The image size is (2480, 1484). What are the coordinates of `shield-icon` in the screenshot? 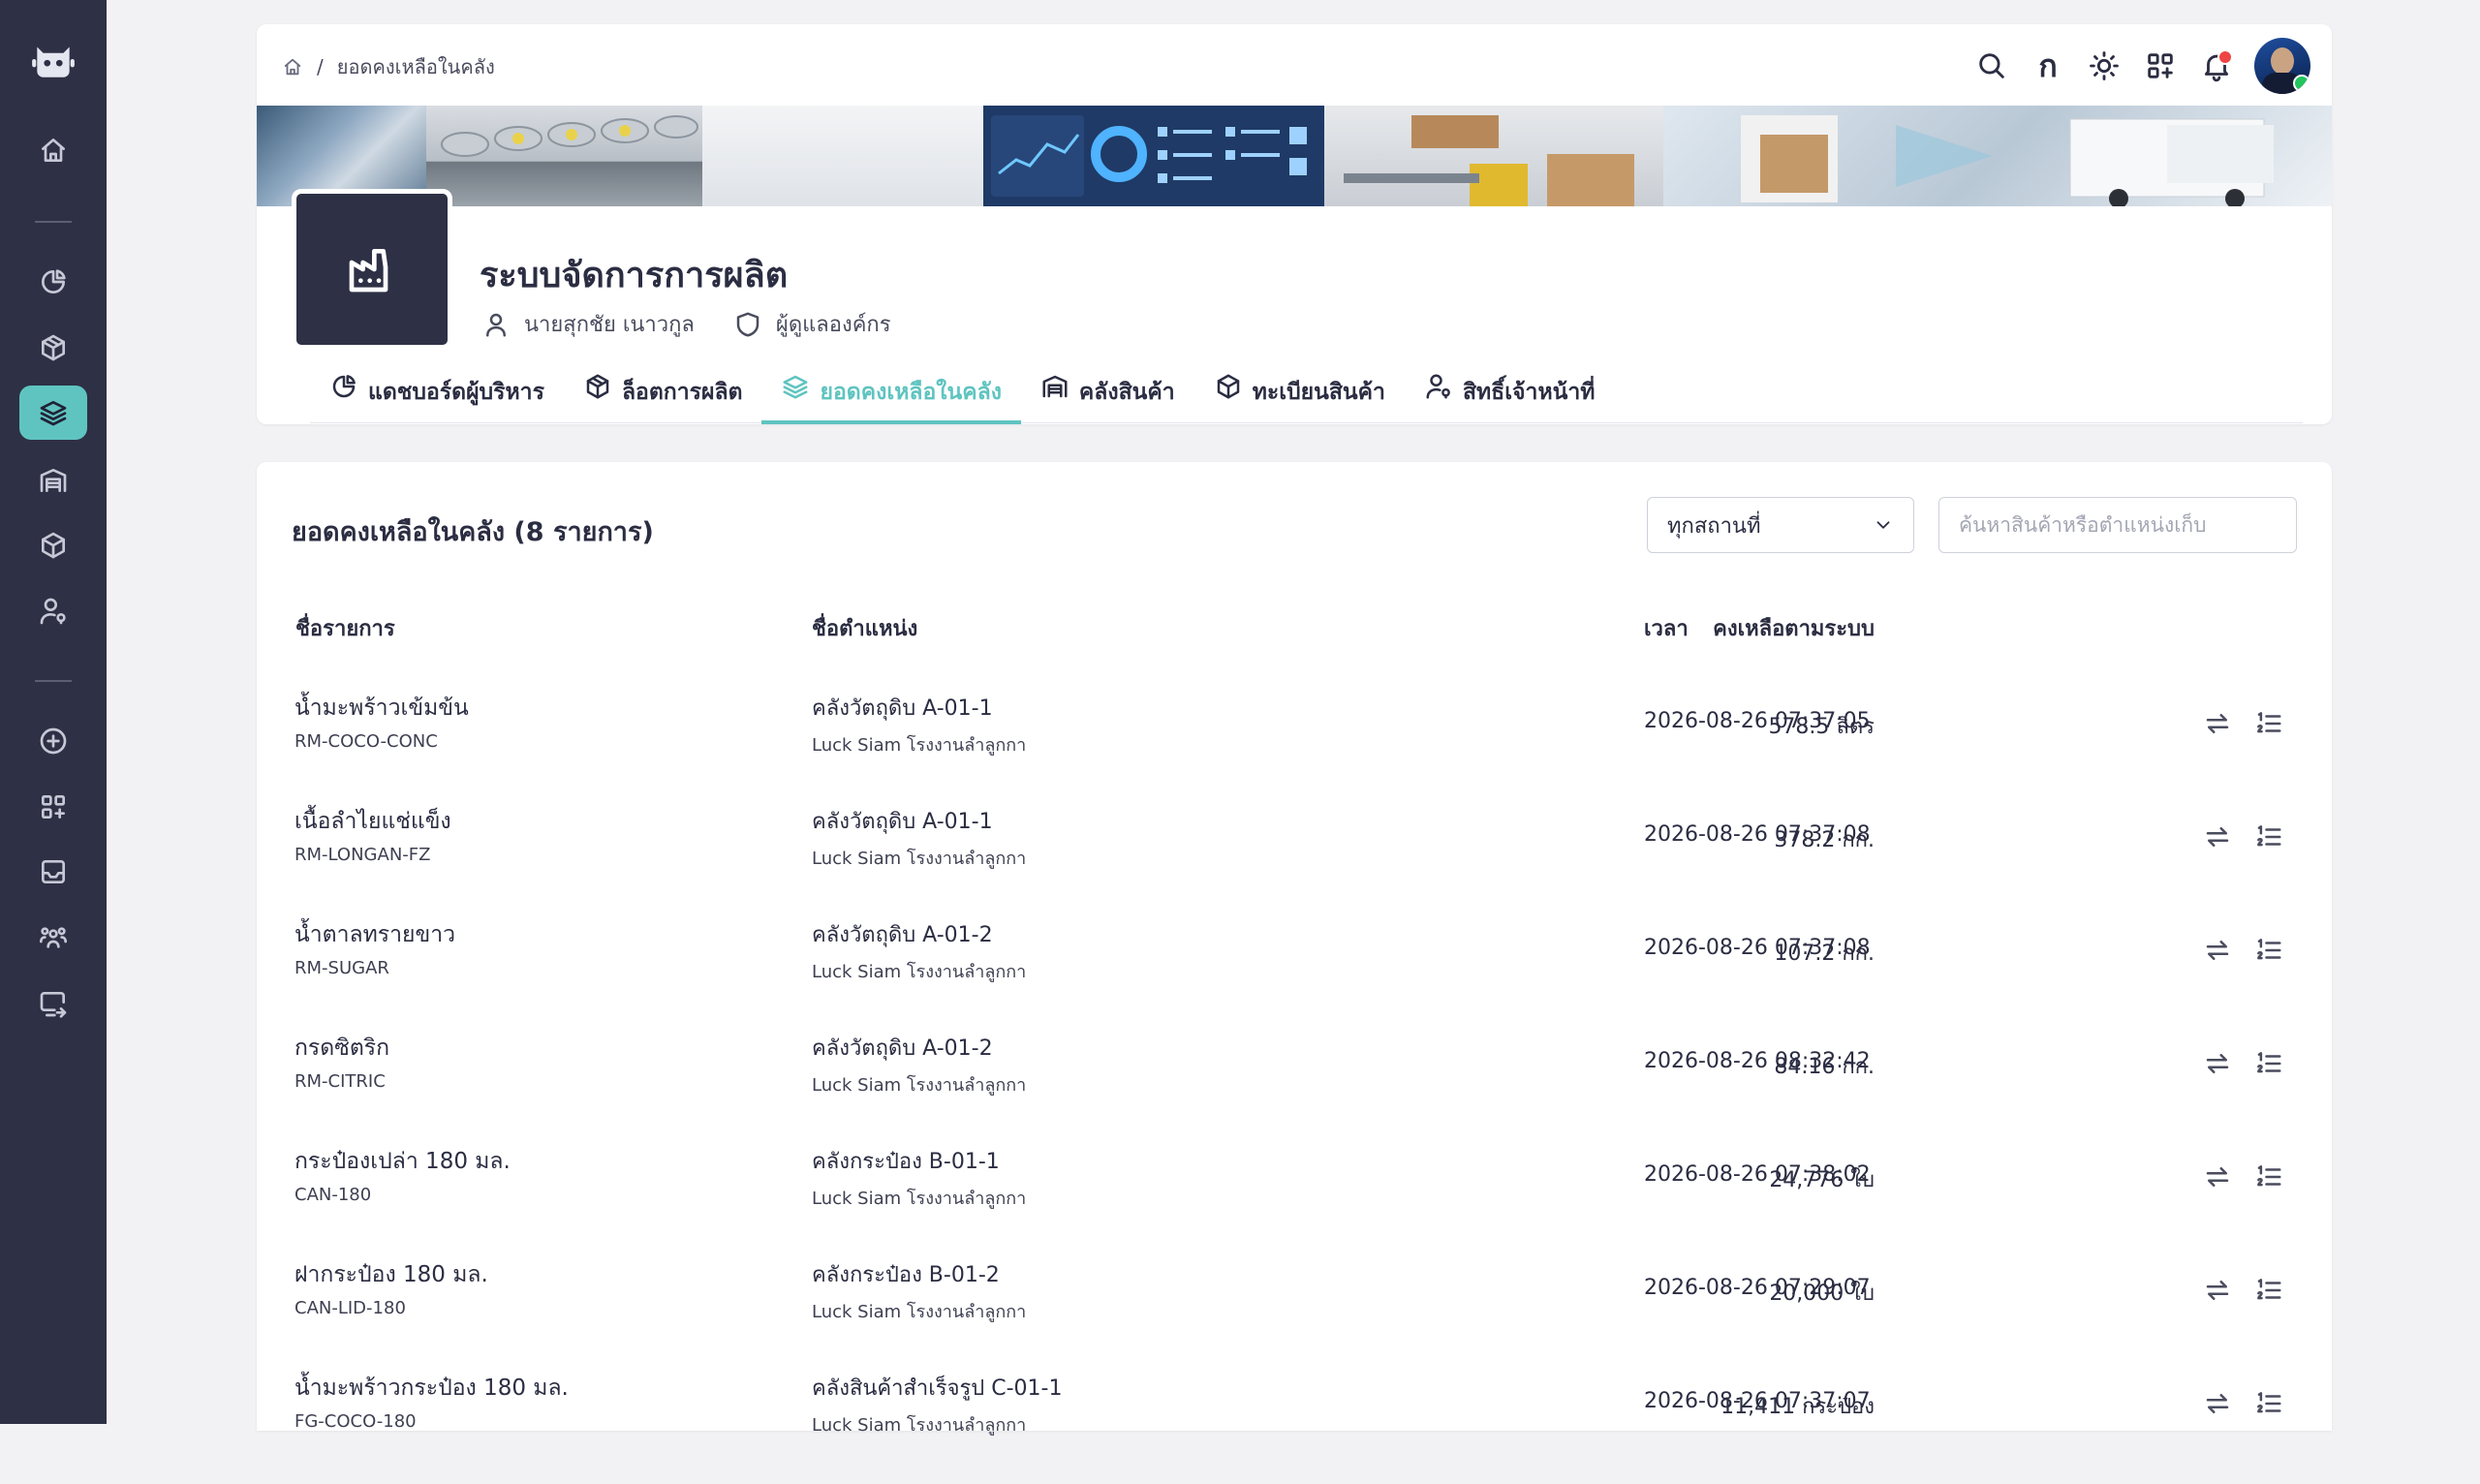 It's located at (747, 324).